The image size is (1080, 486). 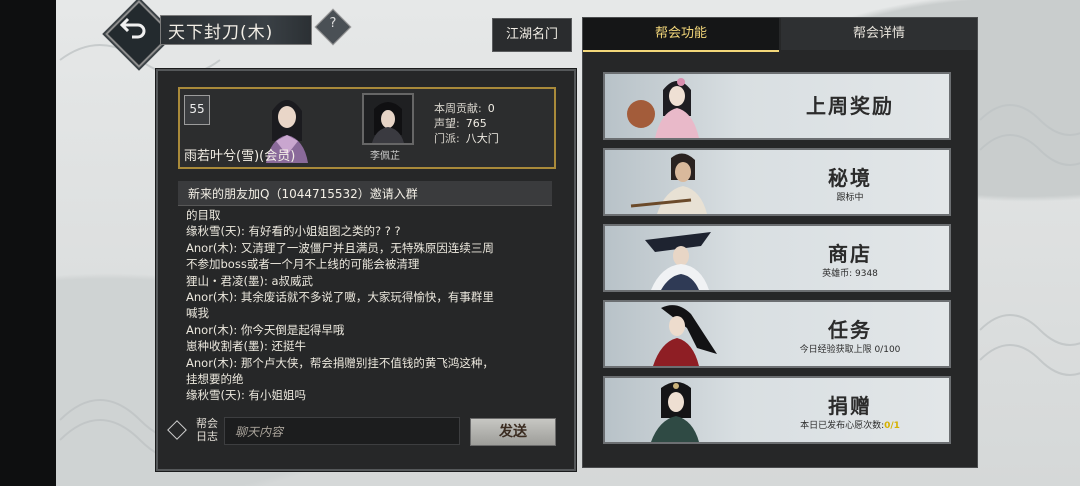 What do you see at coordinates (777, 410) in the screenshot?
I see `donate-card: 捐赠 本日已发布心愿次数:0/1` at bounding box center [777, 410].